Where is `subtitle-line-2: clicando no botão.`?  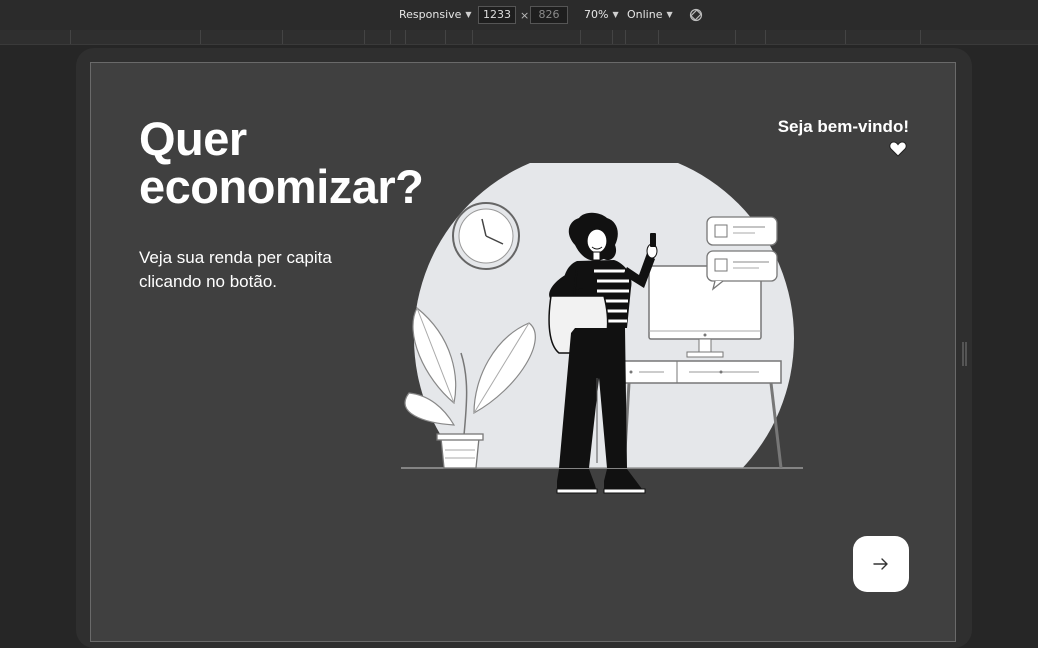
subtitle-line-2: clicando no botão. is located at coordinates (208, 281).